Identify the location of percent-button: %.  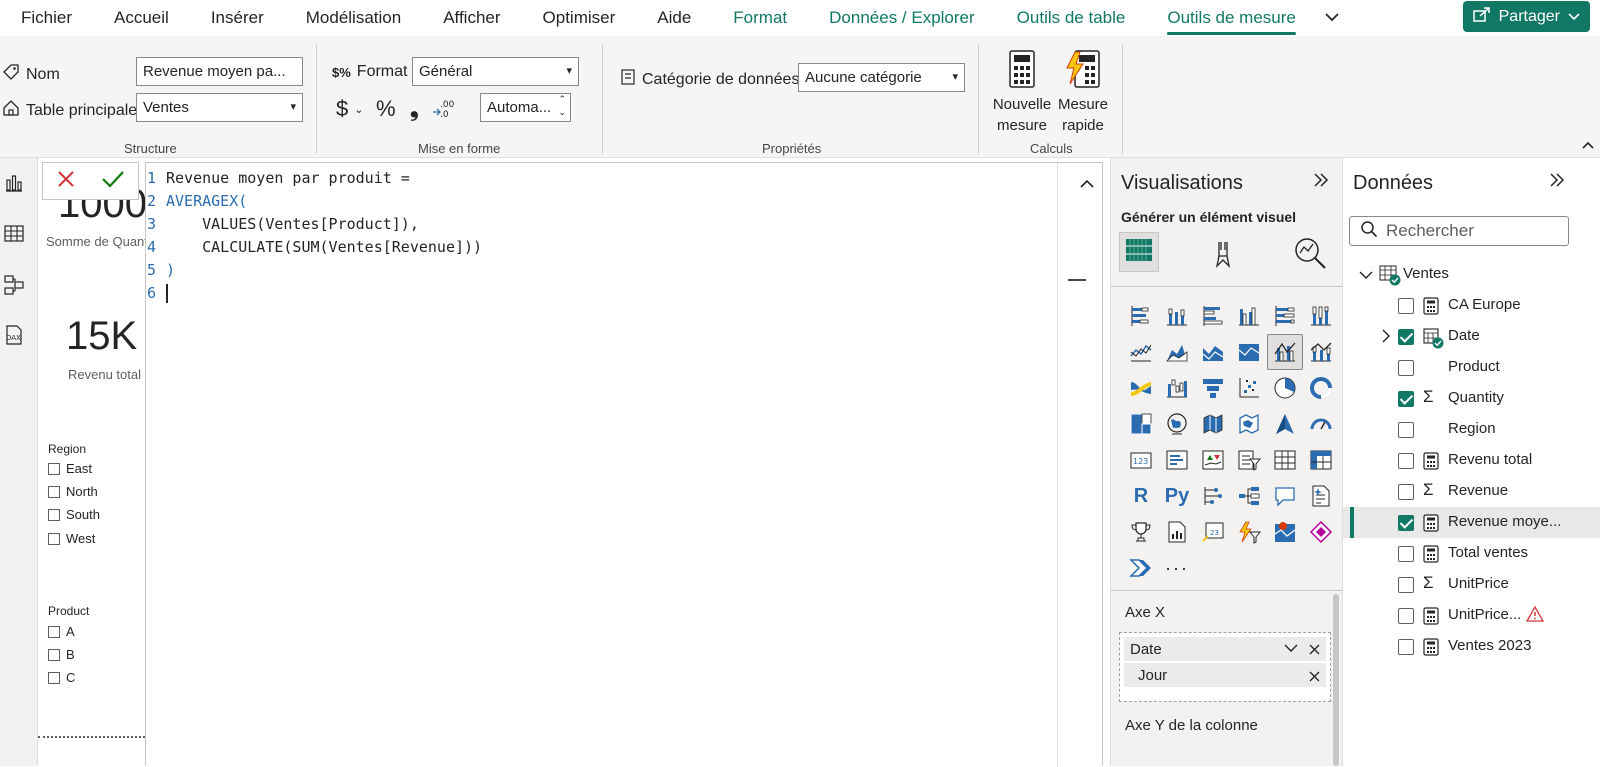
(386, 109).